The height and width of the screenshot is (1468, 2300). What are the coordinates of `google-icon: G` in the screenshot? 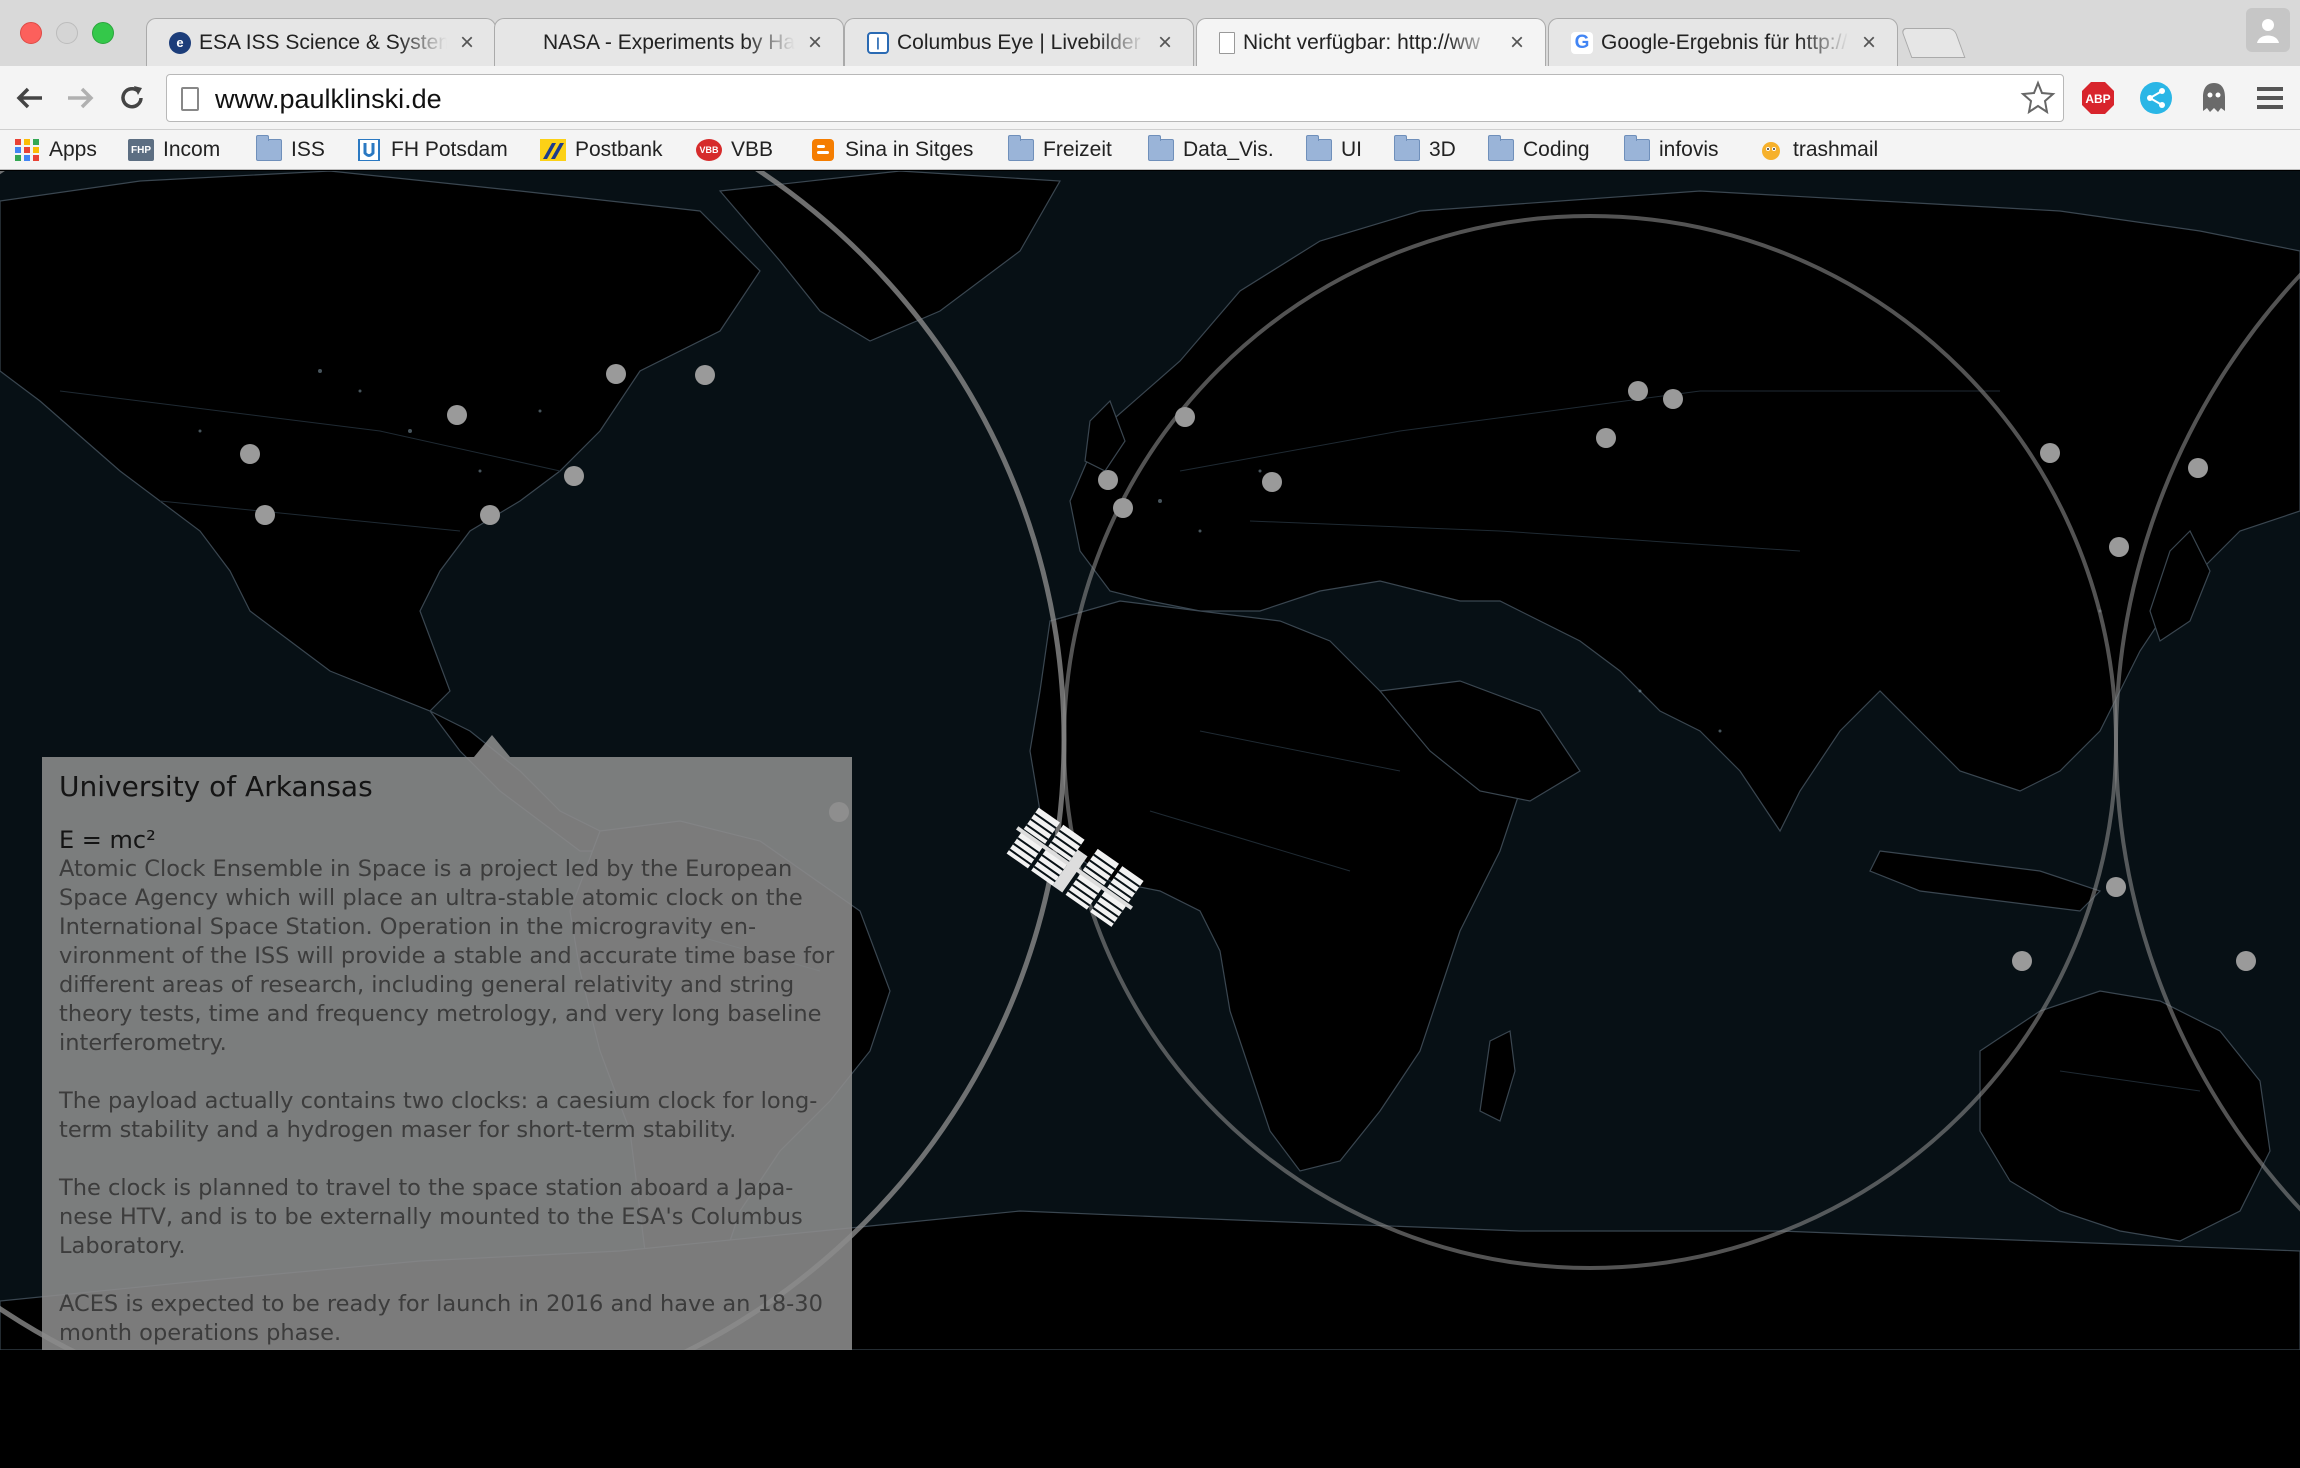 It's located at (1582, 42).